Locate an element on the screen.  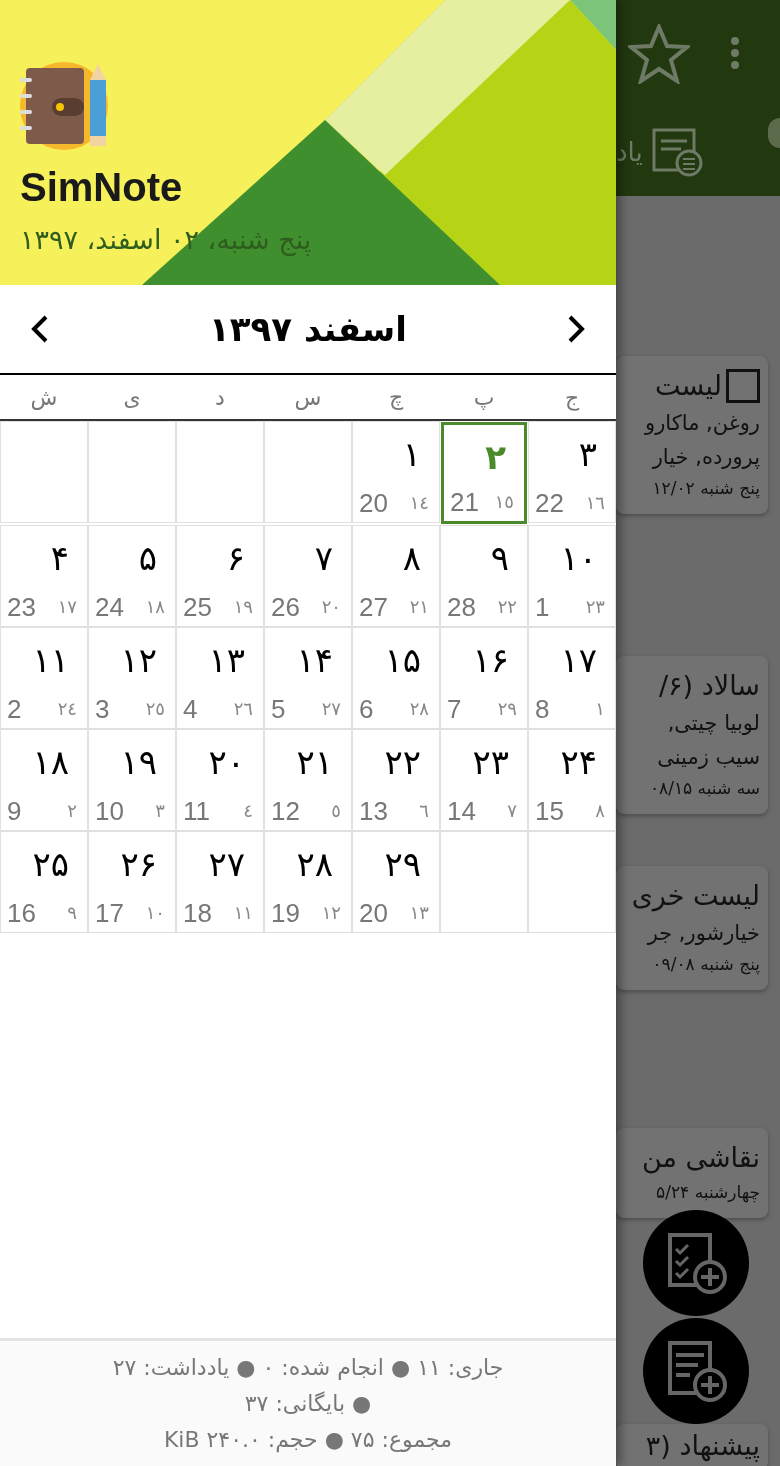
gregorian-day-number: 2 is located at coordinates (14, 709).